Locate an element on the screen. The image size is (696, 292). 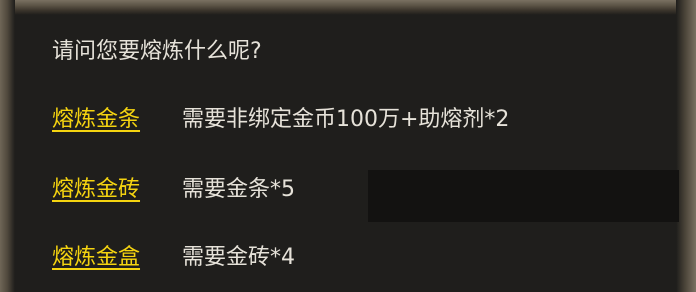
gold-box-requirement: 需要金砖*4 is located at coordinates (238, 257).